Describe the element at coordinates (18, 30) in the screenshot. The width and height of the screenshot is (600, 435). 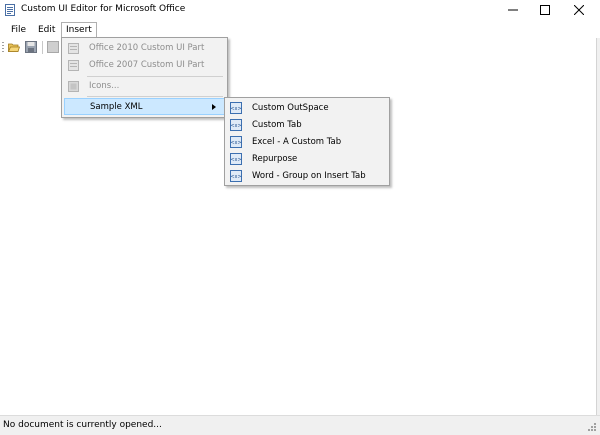
I see `menu-file: File` at that location.